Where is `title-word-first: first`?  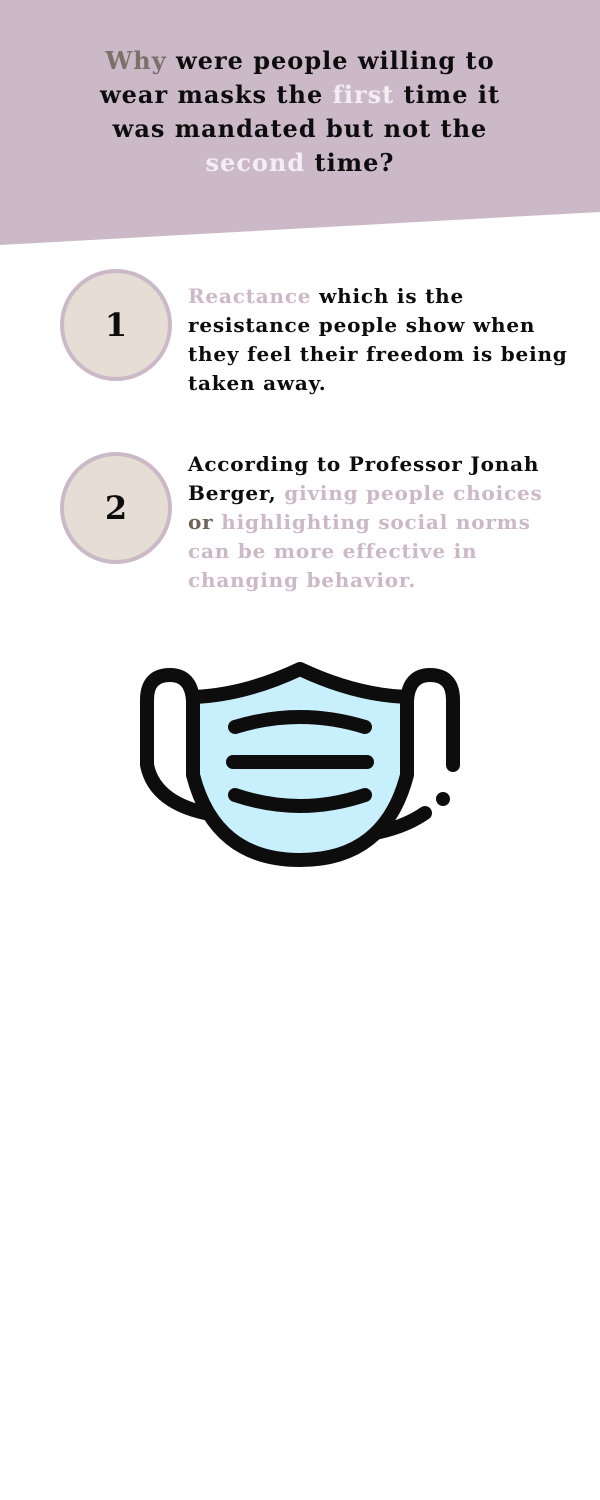
title-word-first: first is located at coordinates (363, 94).